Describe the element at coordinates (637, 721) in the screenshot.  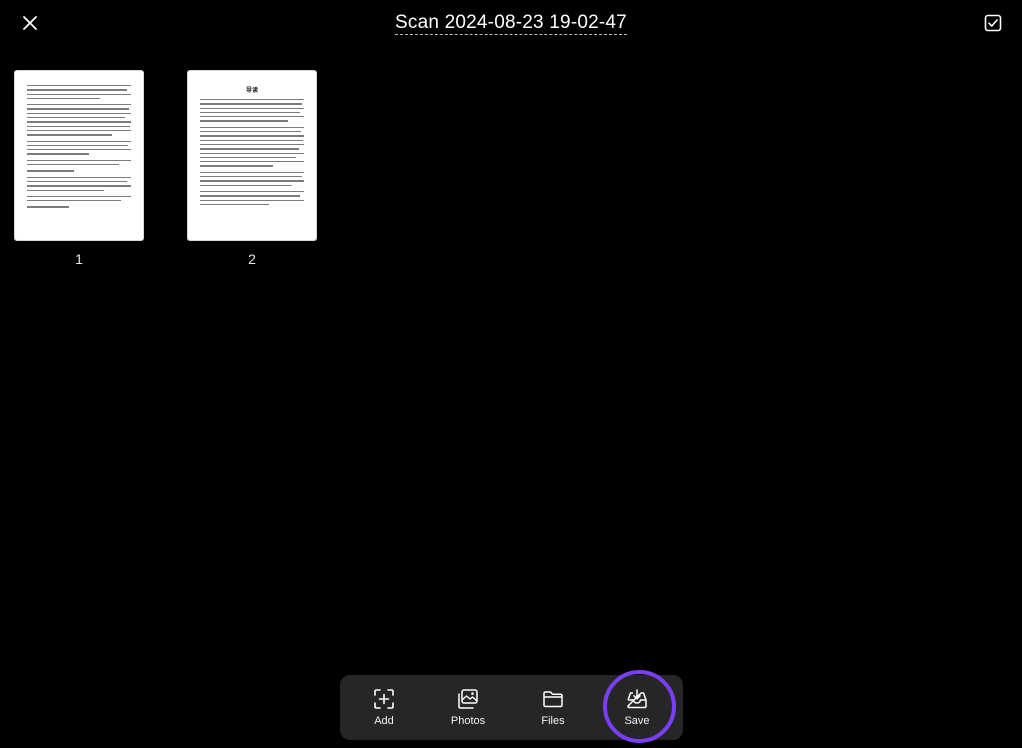
I see `save-label: Save` at that location.